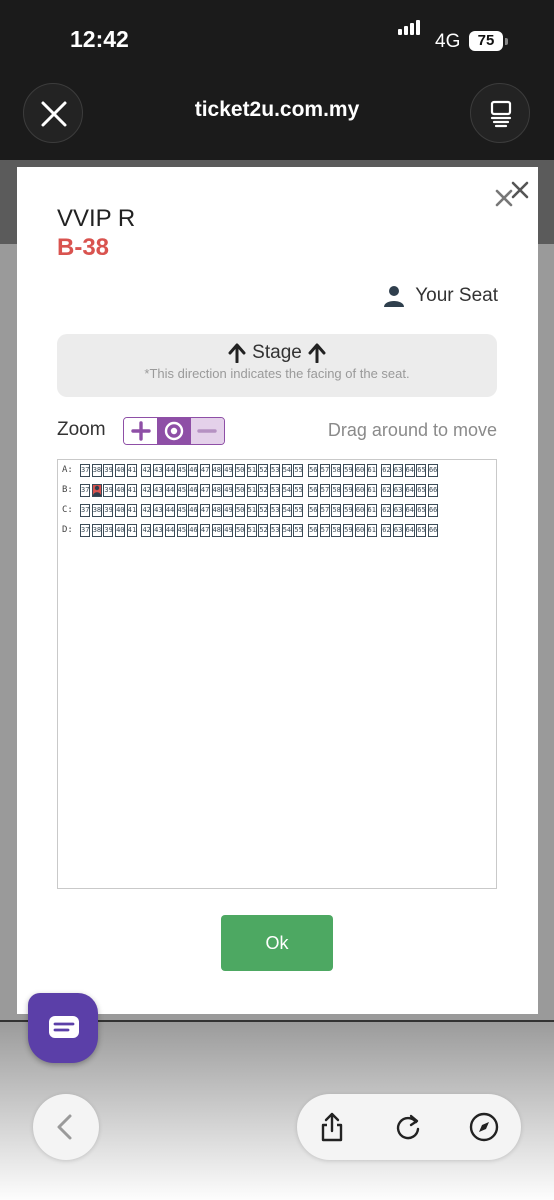  I want to click on modal-close-button, so click(513, 197).